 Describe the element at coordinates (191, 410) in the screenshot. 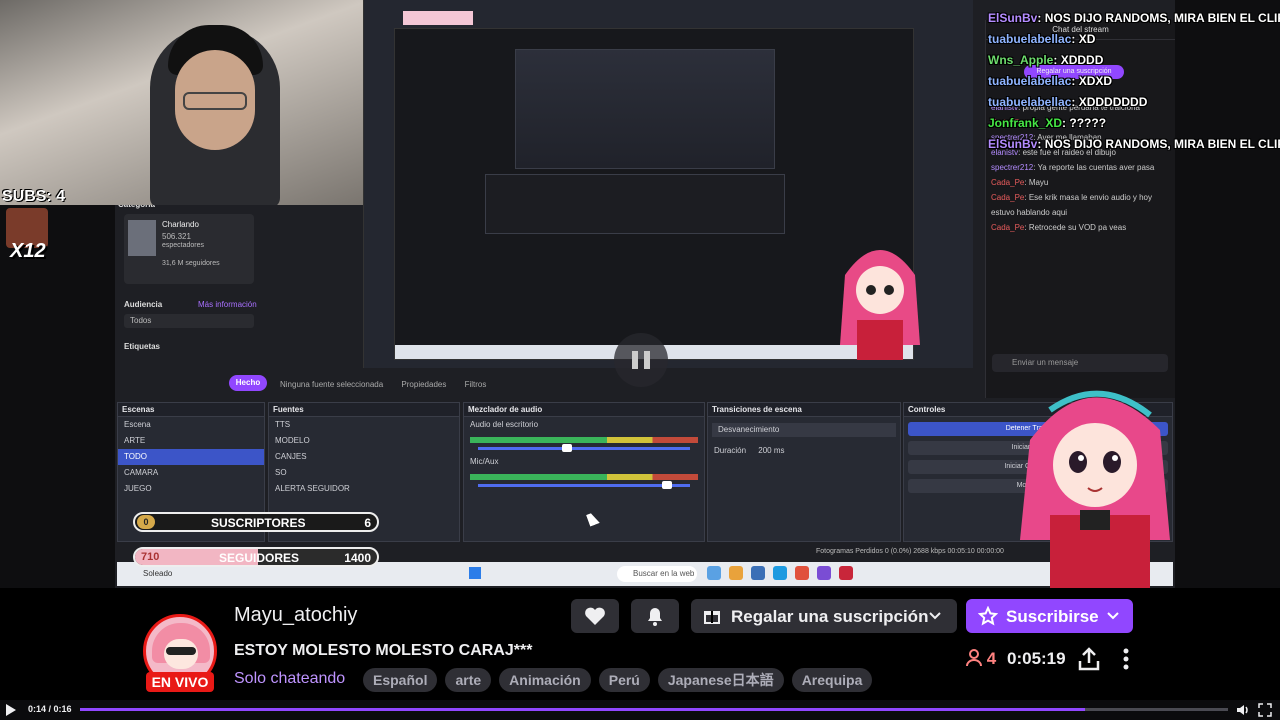

I see `scenes-header: Escenas` at that location.